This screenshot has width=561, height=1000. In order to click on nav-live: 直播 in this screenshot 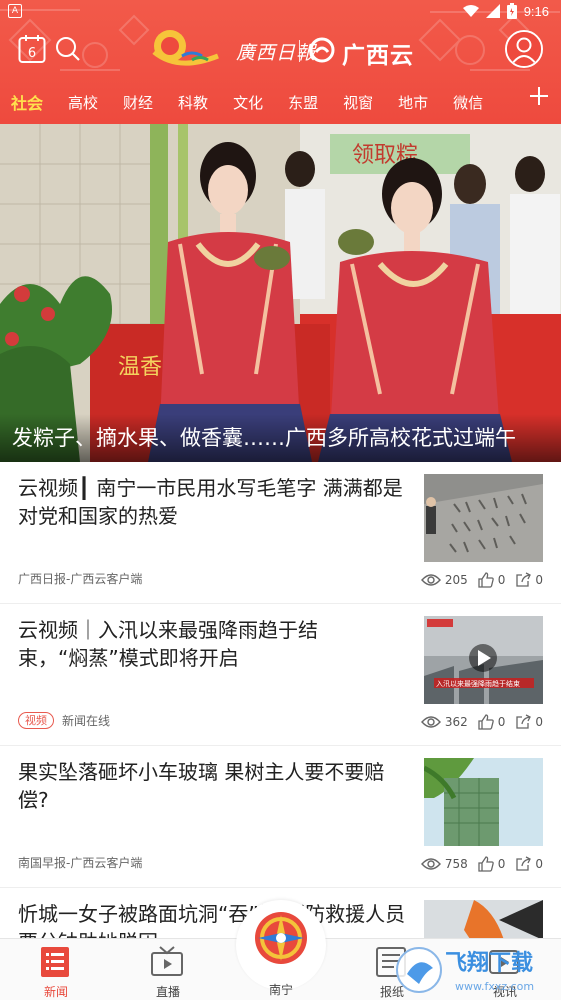, I will do `click(168, 969)`.